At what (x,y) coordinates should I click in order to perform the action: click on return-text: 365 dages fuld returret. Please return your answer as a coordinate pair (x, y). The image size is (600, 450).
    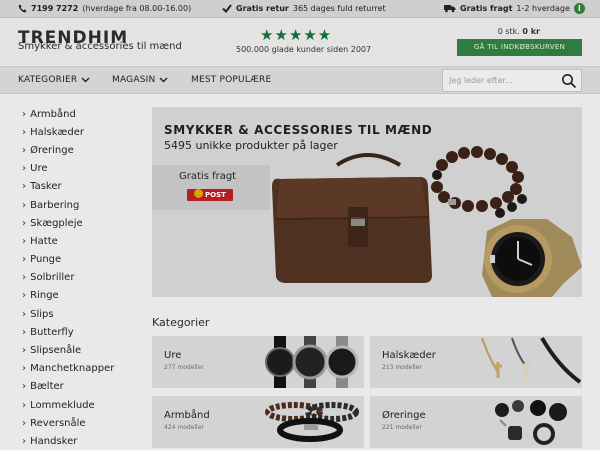
    Looking at the image, I should click on (339, 8).